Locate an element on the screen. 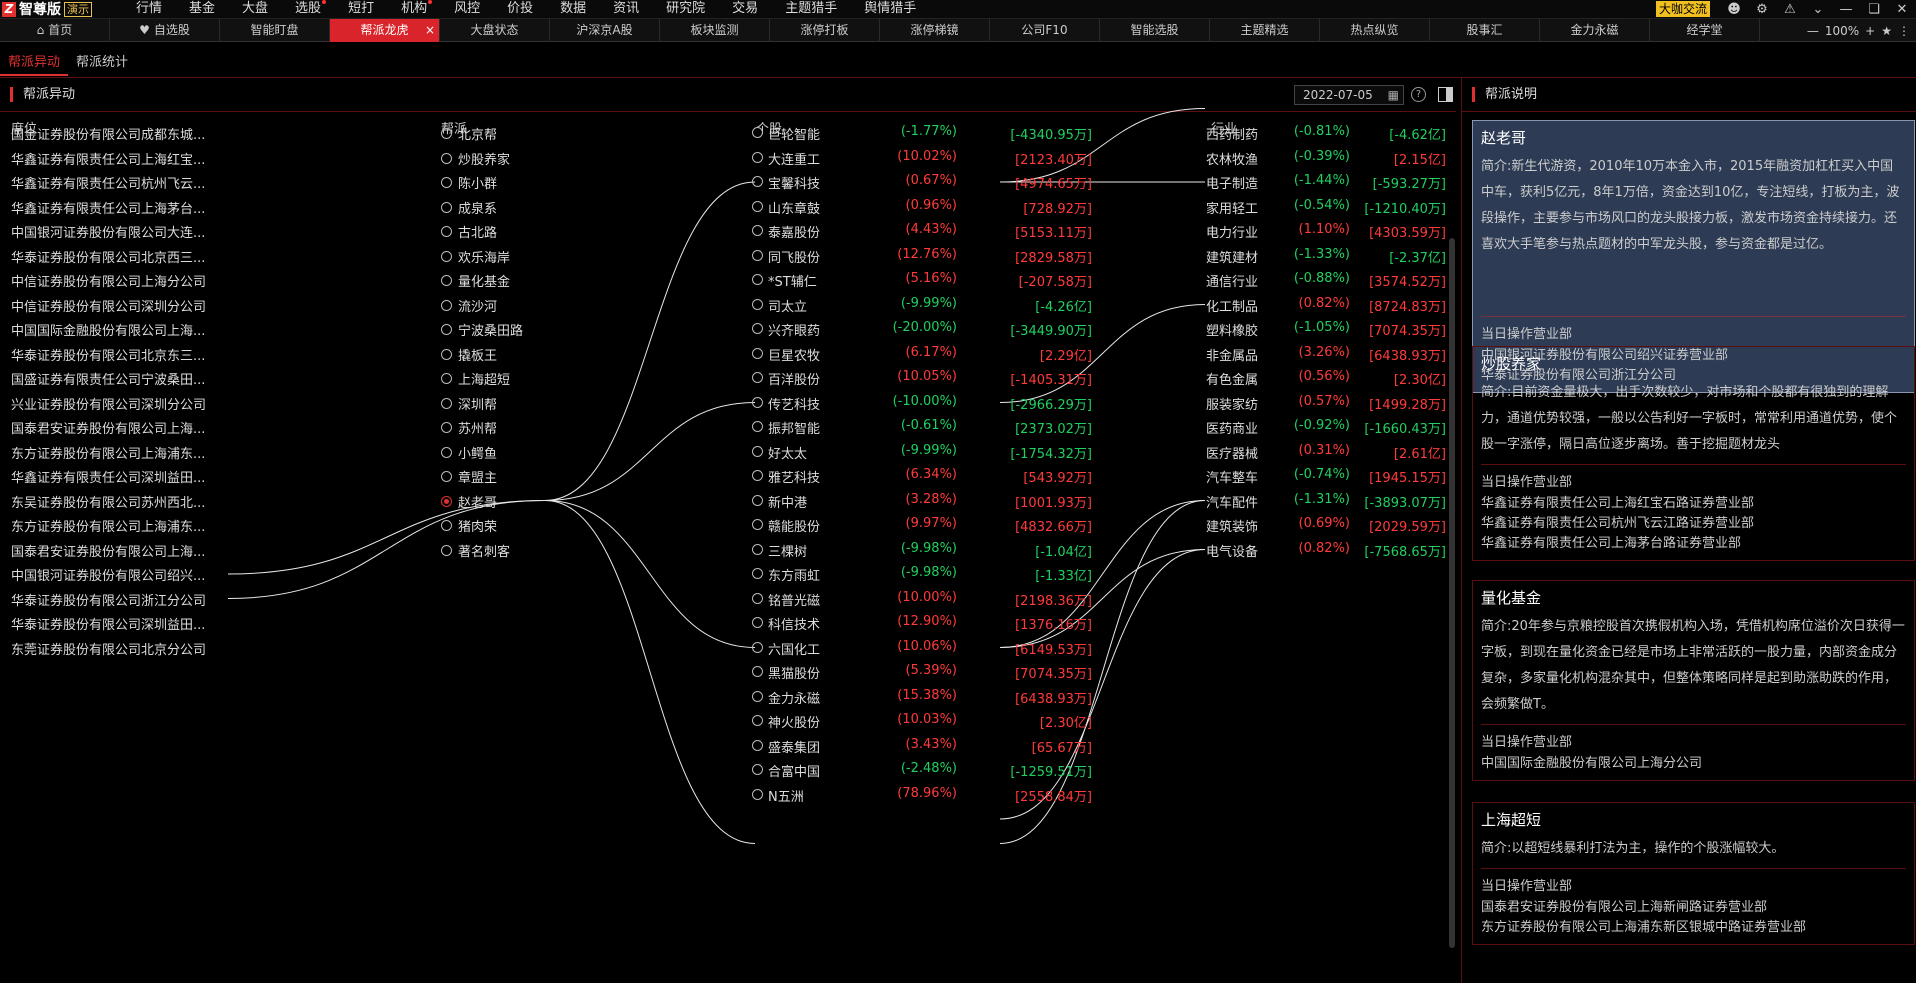  gang-item: 上海超短 is located at coordinates (475, 378).